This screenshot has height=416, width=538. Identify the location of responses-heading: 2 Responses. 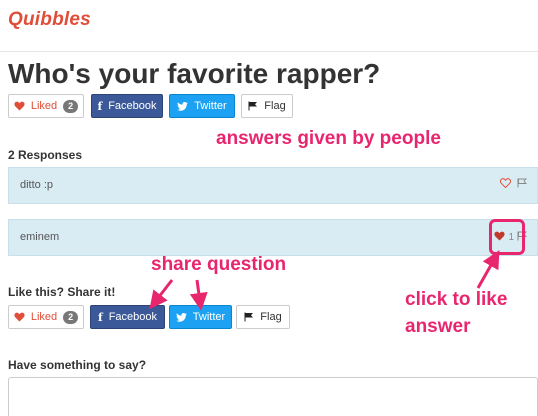
(45, 155).